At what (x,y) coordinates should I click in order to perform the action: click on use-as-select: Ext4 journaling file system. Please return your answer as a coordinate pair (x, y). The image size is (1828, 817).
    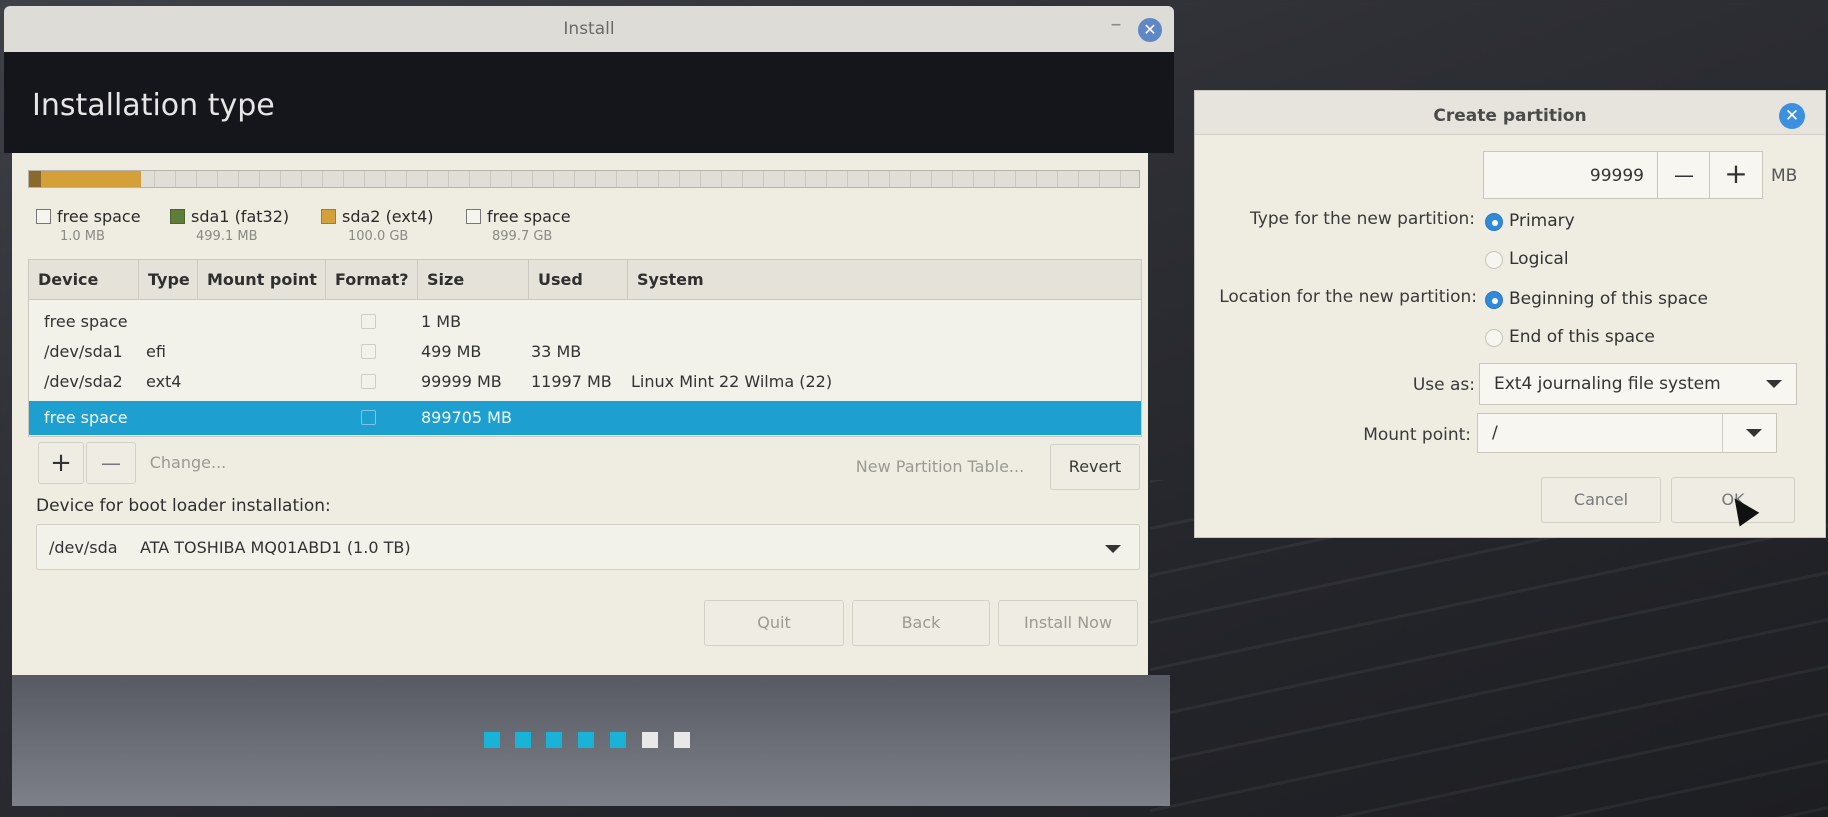
    Looking at the image, I should click on (1638, 384).